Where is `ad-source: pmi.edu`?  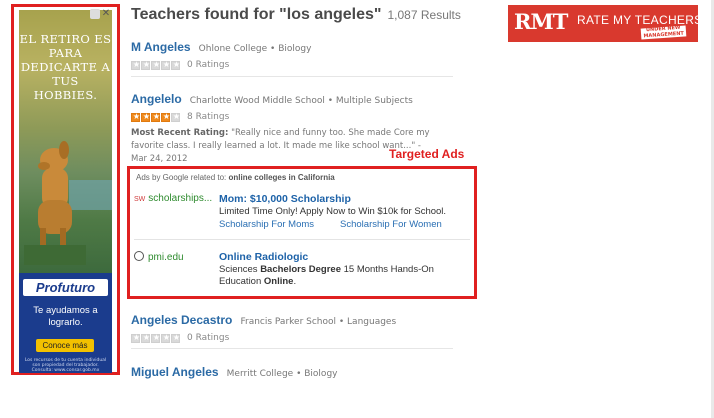
ad-source: pmi.edu is located at coordinates (159, 257).